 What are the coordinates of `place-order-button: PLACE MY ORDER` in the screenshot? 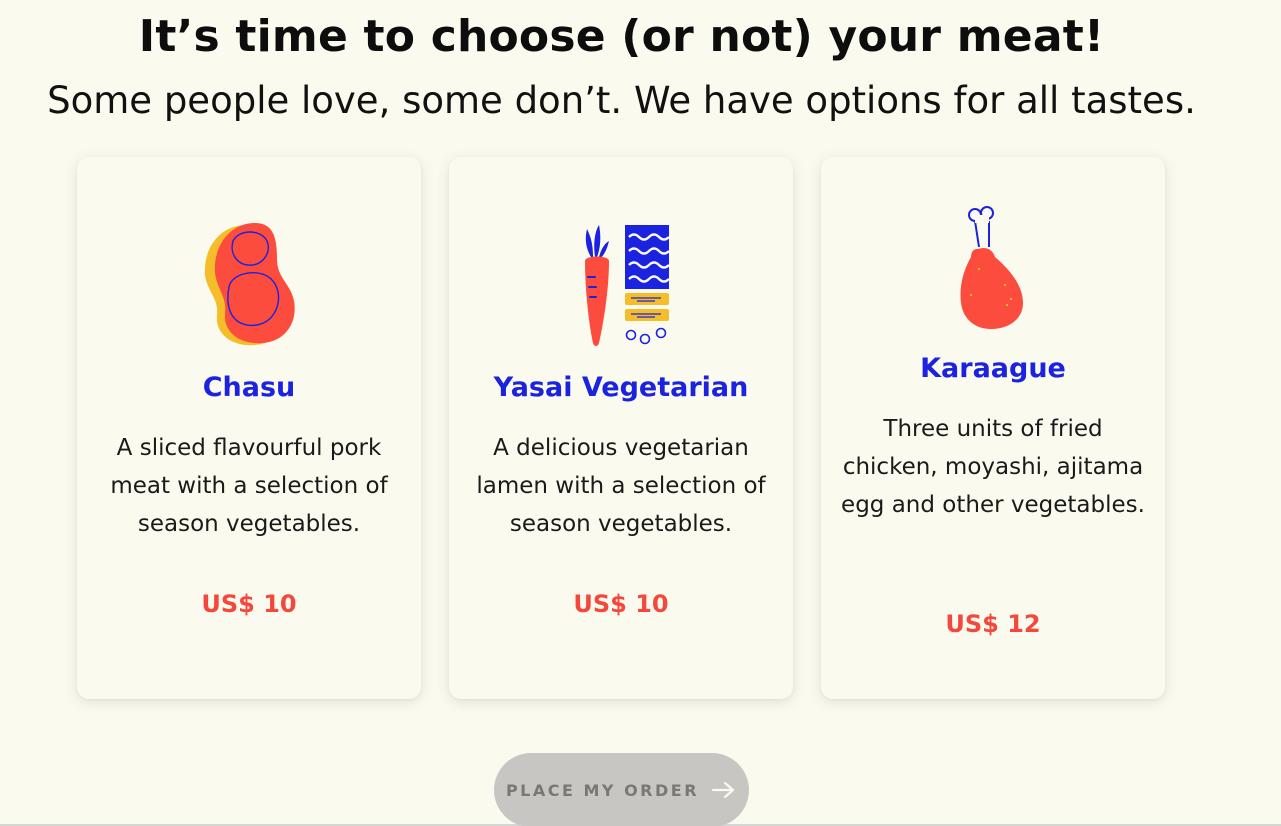 It's located at (621, 789).